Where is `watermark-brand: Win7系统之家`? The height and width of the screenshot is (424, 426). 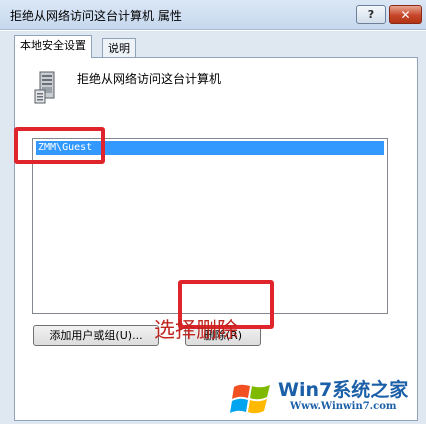
watermark-brand: Win7系统之家 is located at coordinates (343, 390).